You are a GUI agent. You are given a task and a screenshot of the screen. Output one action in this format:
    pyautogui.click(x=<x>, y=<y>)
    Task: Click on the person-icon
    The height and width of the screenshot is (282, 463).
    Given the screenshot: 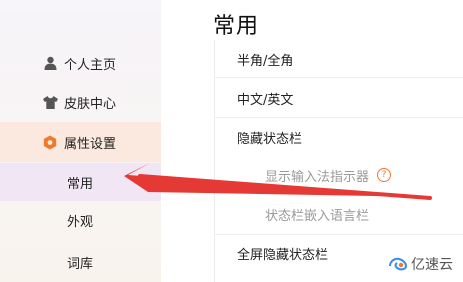 What is the action you would take?
    pyautogui.click(x=50, y=63)
    